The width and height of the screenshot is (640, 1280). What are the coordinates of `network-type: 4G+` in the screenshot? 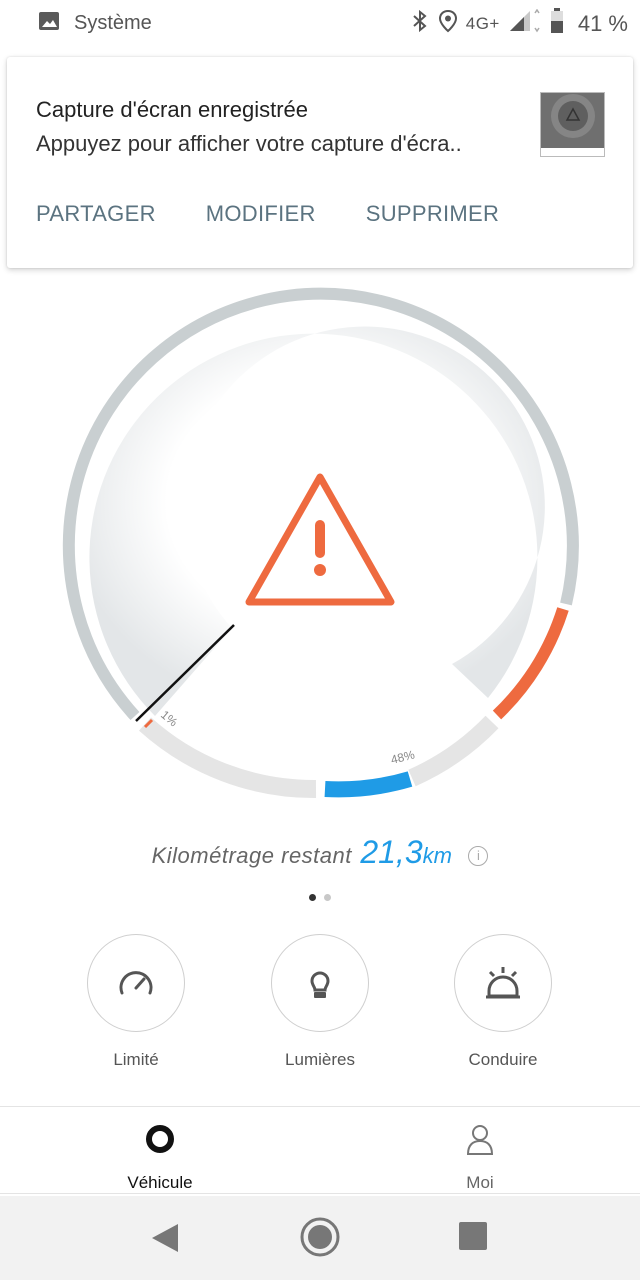 It's located at (482, 23).